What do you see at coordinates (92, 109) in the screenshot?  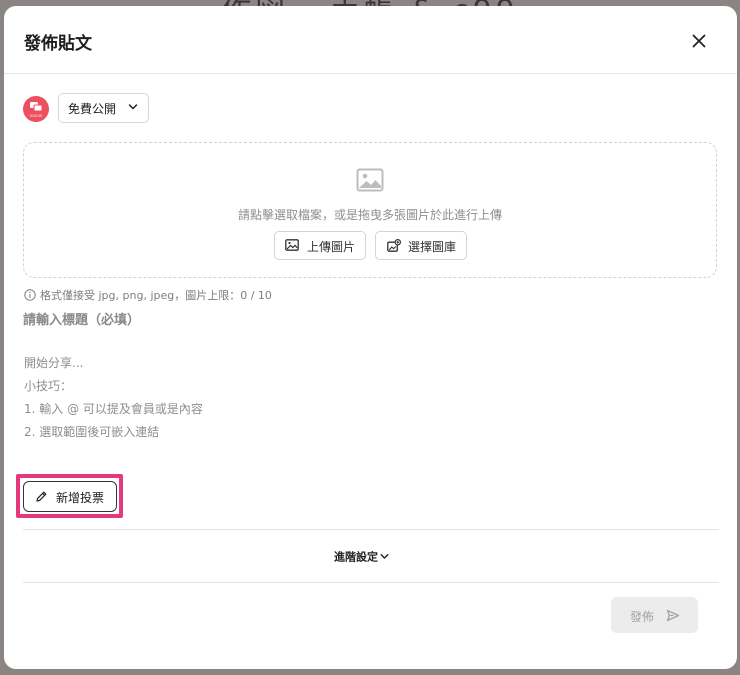 I see `visibility-value: 免費公開` at bounding box center [92, 109].